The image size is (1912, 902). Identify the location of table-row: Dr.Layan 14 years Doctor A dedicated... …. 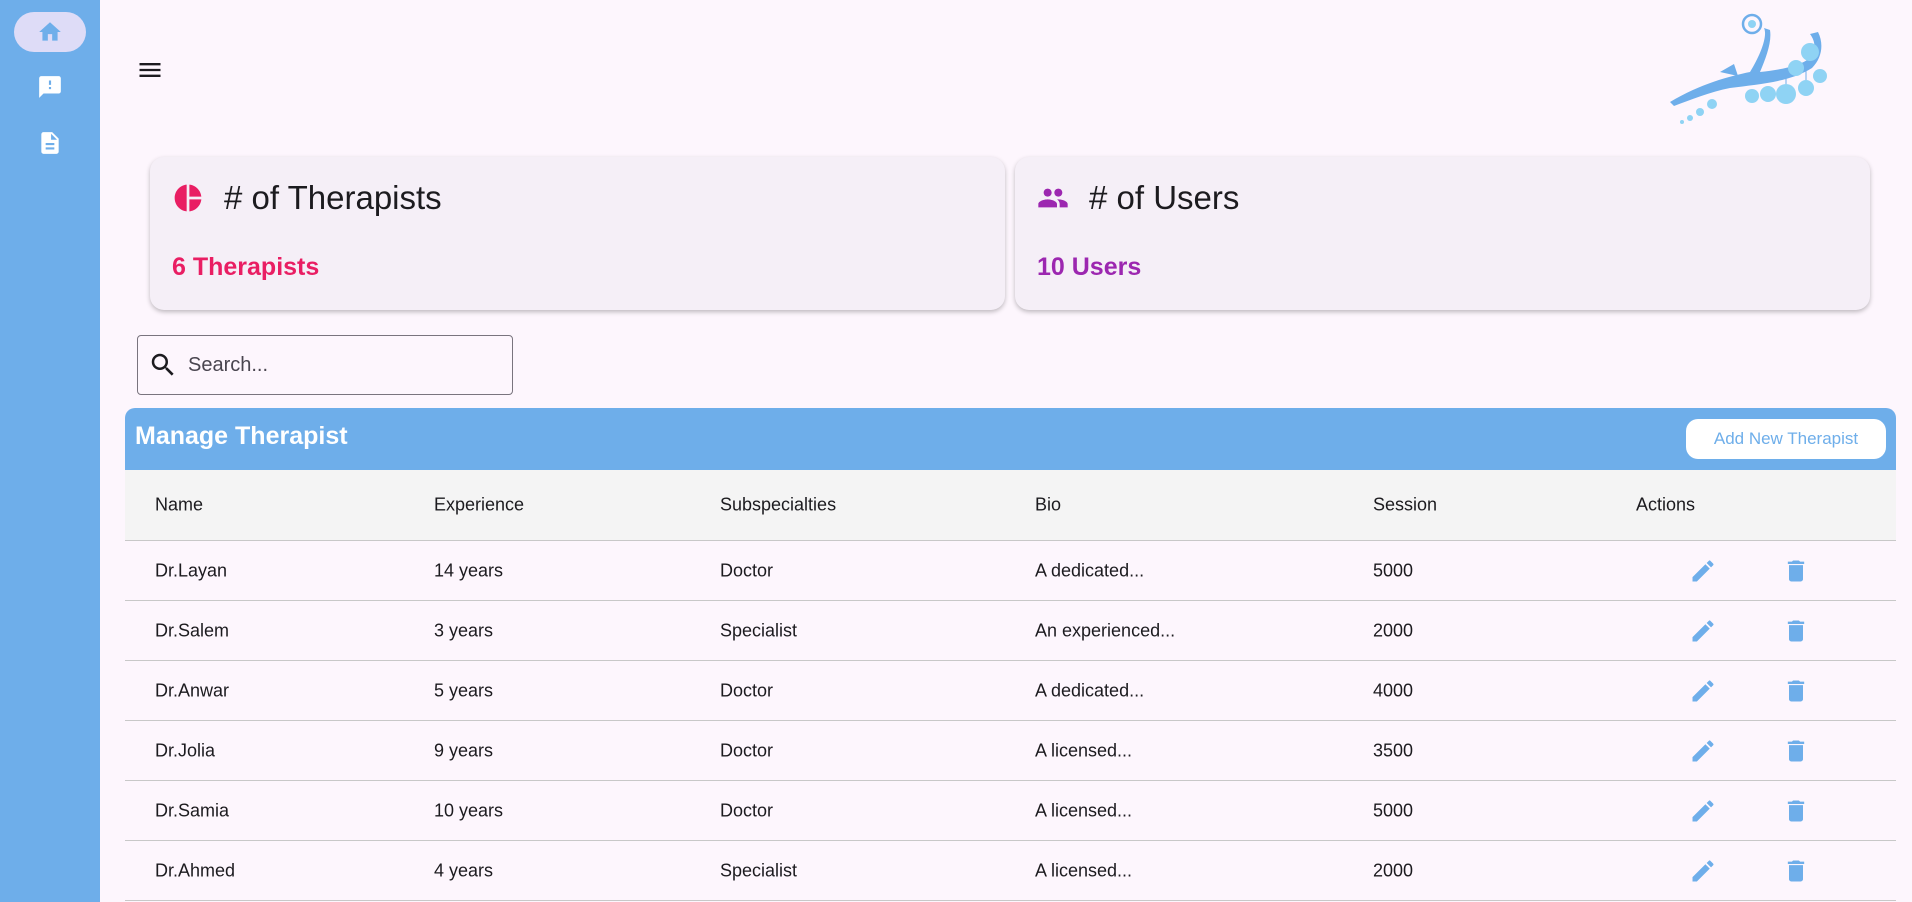
(1010, 571).